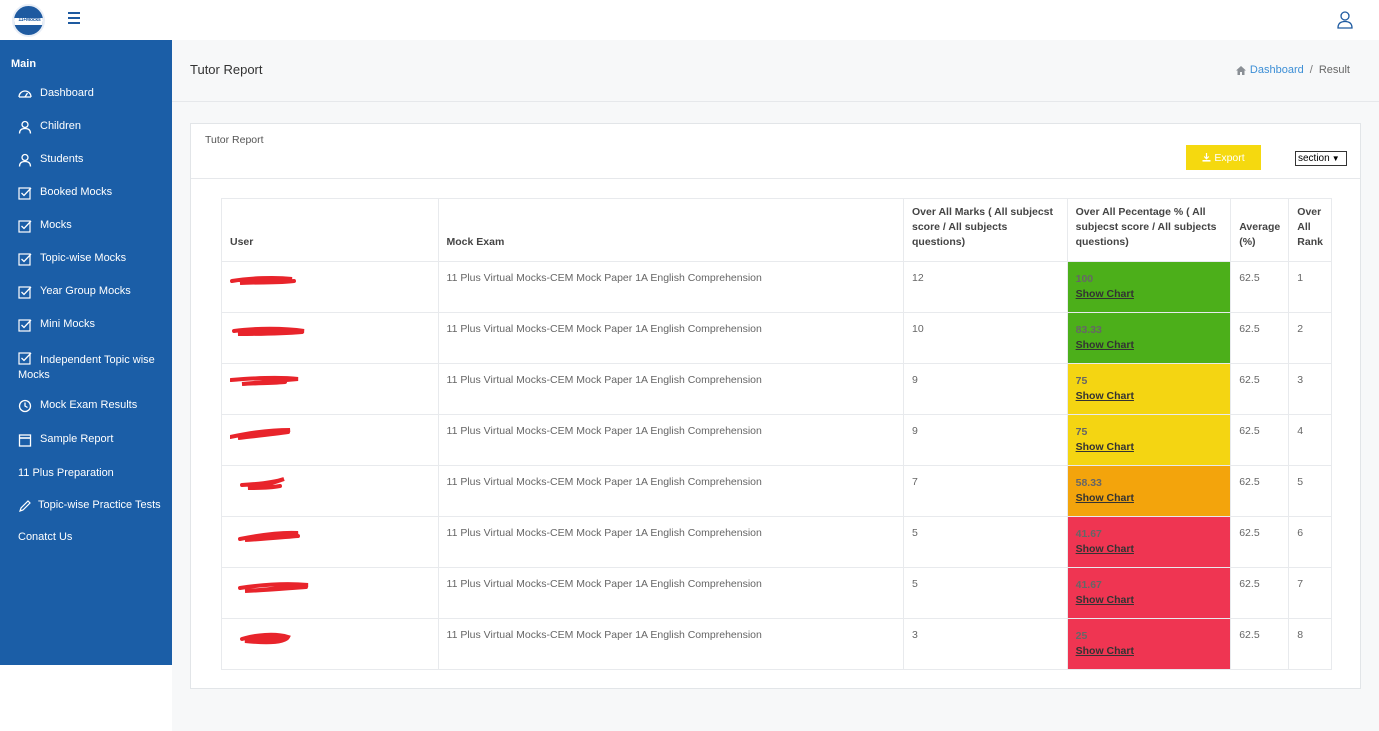 The width and height of the screenshot is (1379, 731). What do you see at coordinates (1310, 542) in the screenshot?
I see `rank-cell: 6` at bounding box center [1310, 542].